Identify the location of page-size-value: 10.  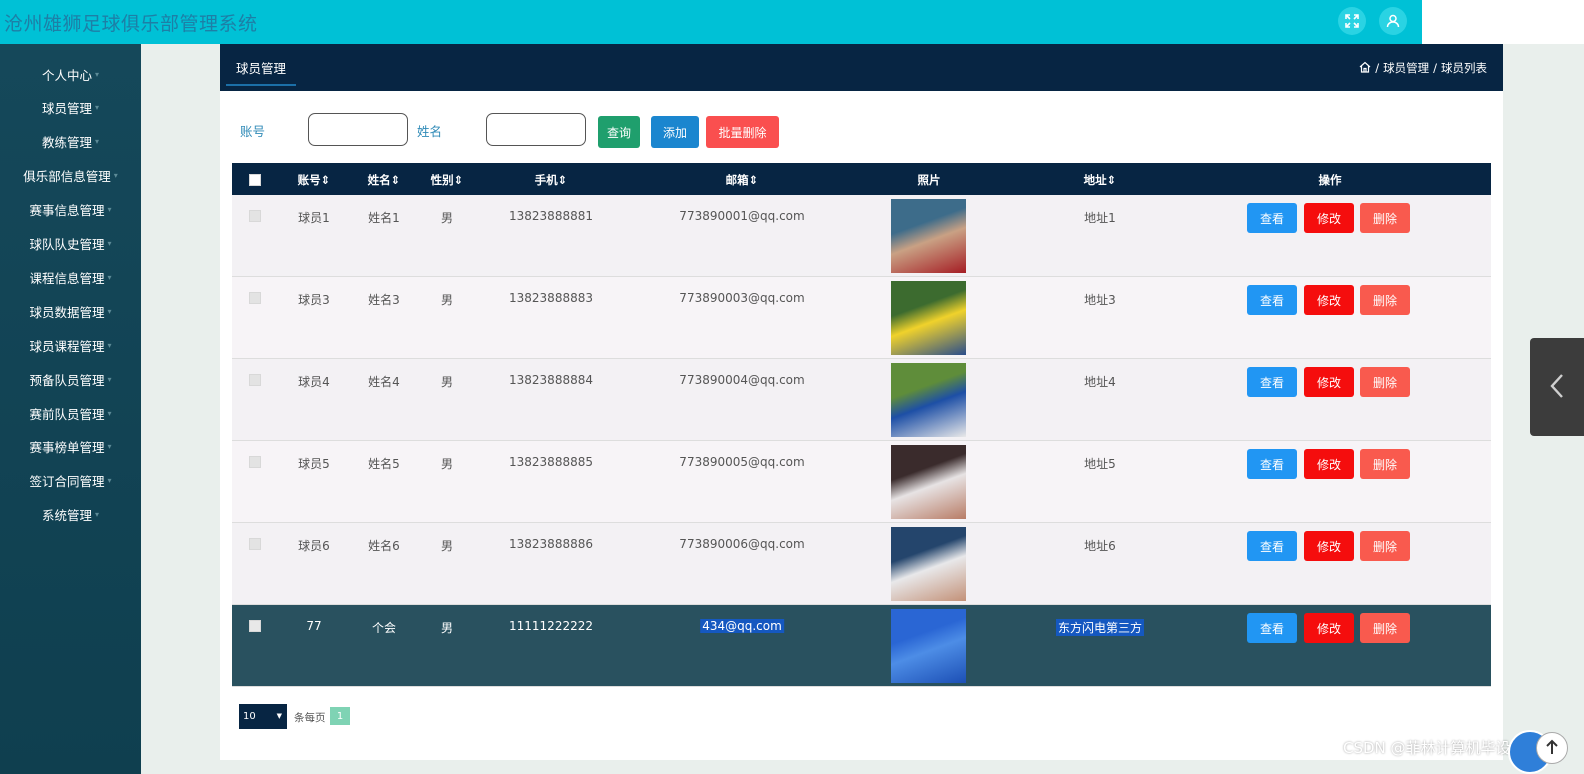
(249, 716).